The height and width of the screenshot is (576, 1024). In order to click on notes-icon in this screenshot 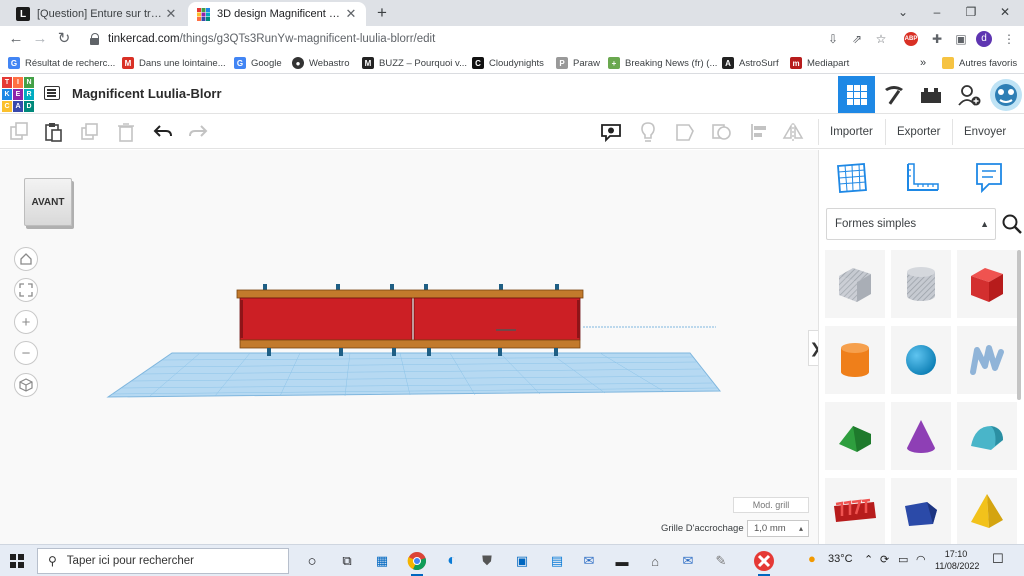, I will do `click(989, 178)`.